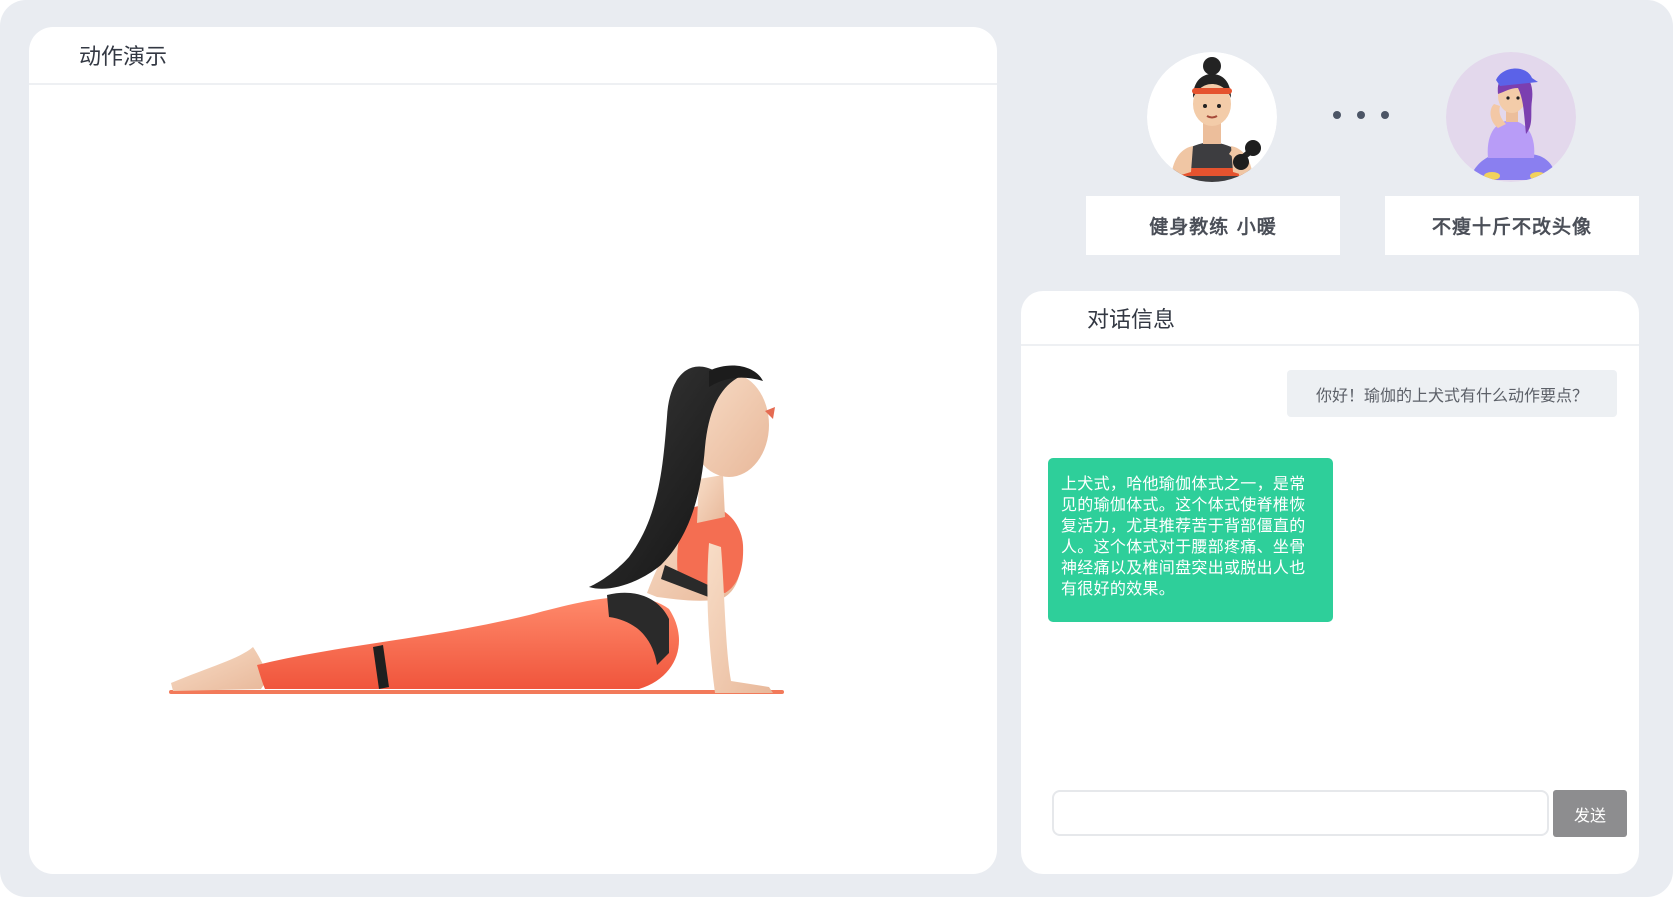  Describe the element at coordinates (1590, 813) in the screenshot. I see `send-button: 发送` at that location.